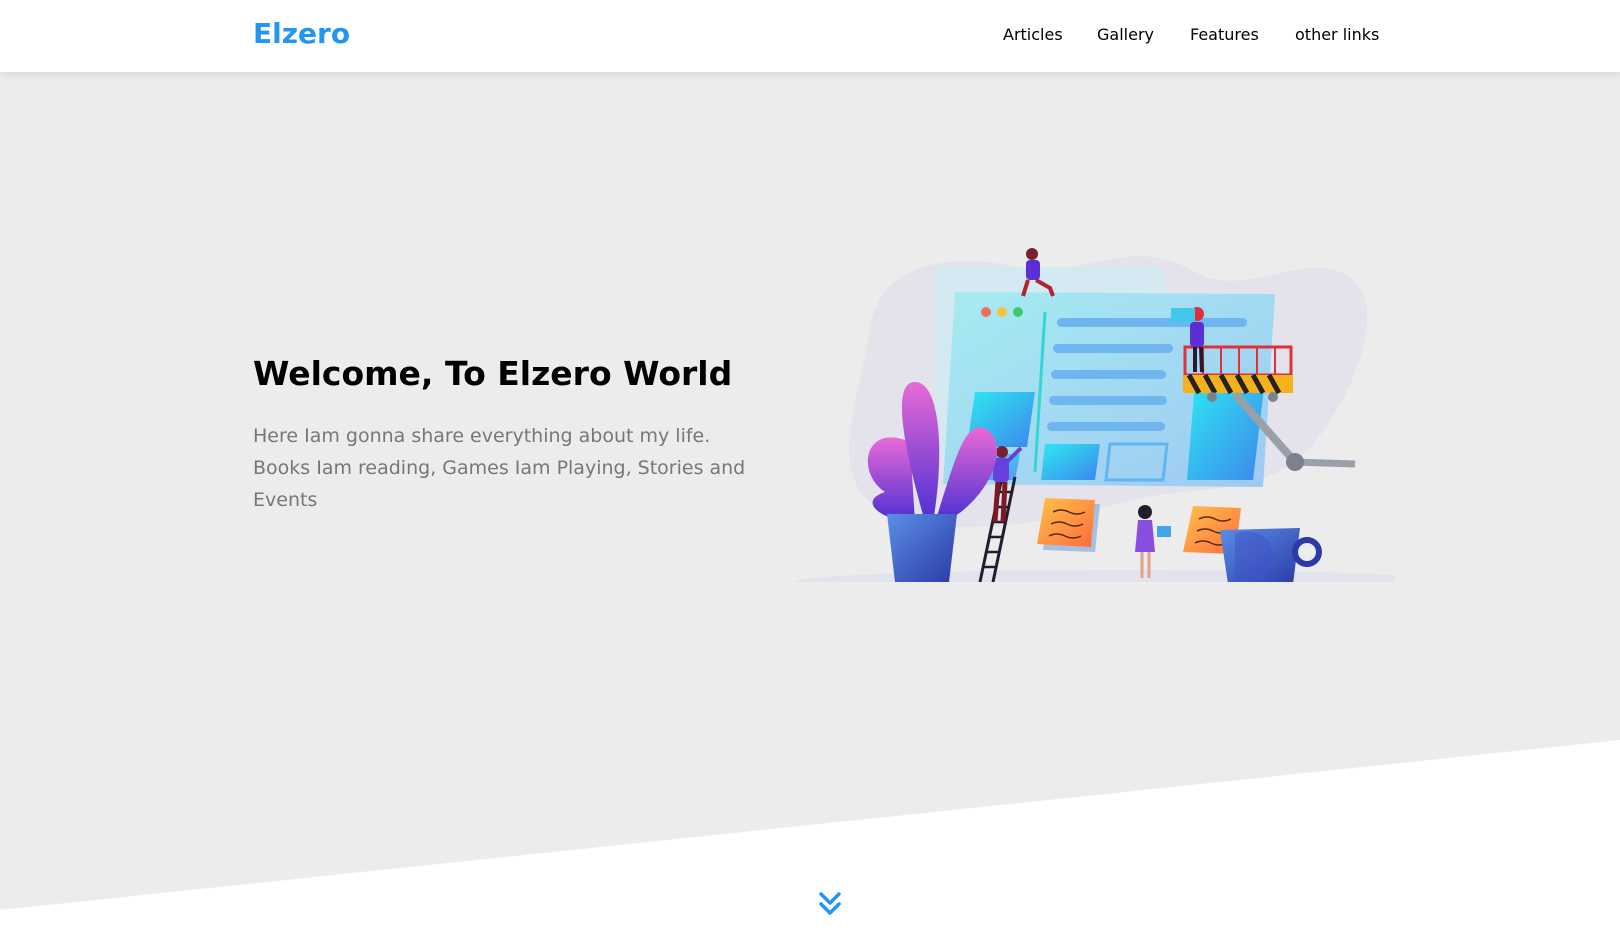  What do you see at coordinates (1337, 34) in the screenshot?
I see `nav-link-other-links: other links` at bounding box center [1337, 34].